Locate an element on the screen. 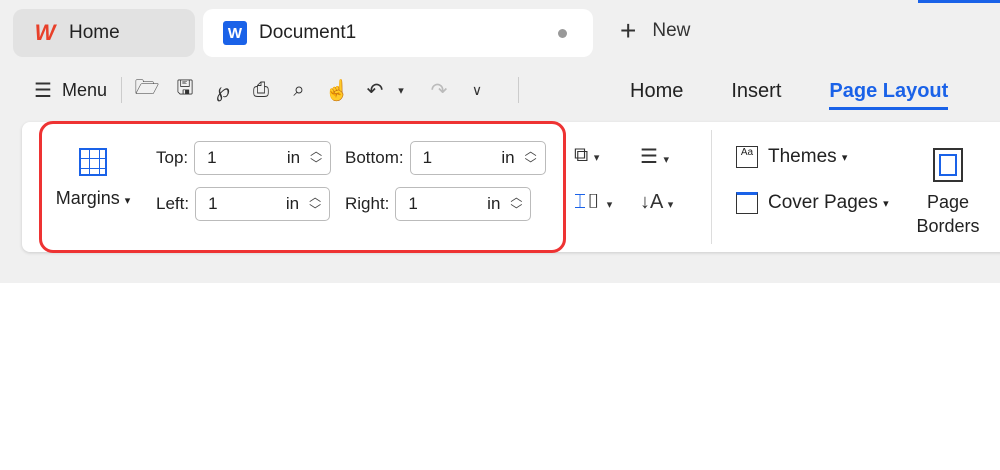 The width and height of the screenshot is (1000, 470). tab-home: W Home is located at coordinates (104, 33).